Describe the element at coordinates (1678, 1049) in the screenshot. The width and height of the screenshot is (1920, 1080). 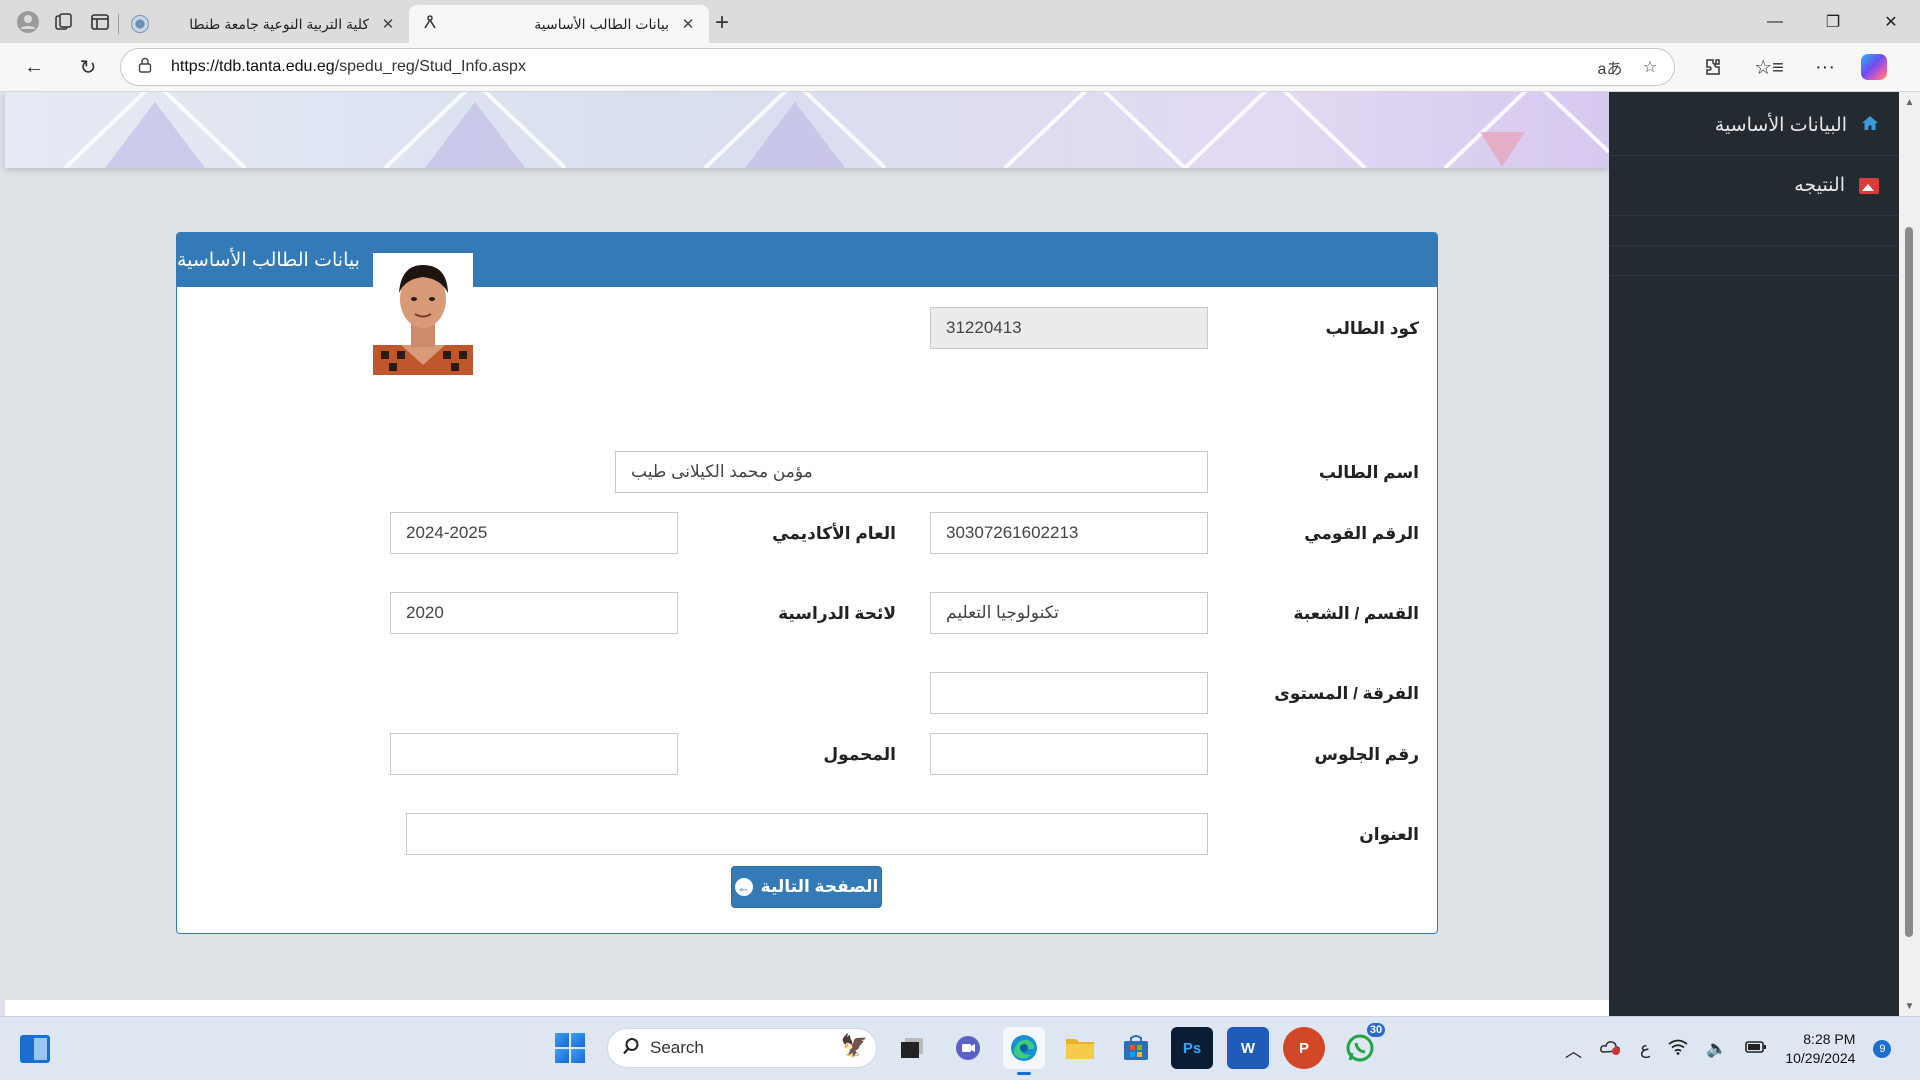
I see `wifi-icon` at that location.